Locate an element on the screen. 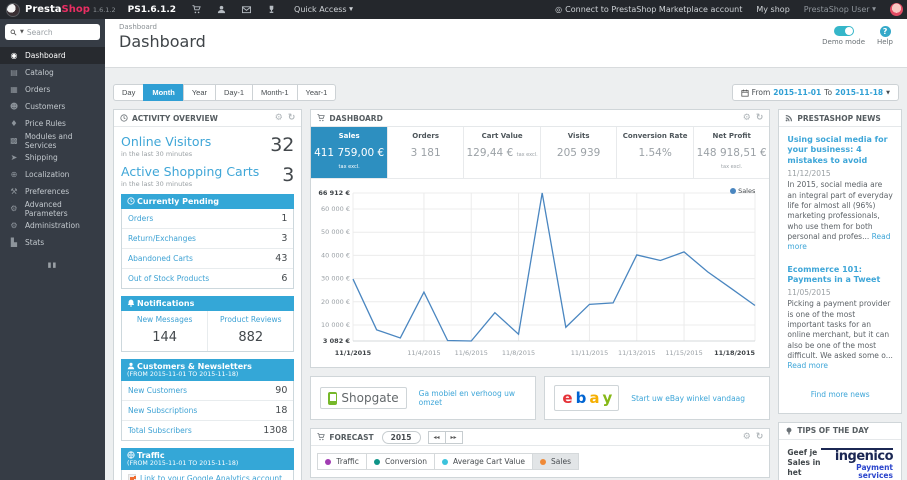 The image size is (907, 480). pending-row: Out of Stock Products 6 is located at coordinates (208, 278).